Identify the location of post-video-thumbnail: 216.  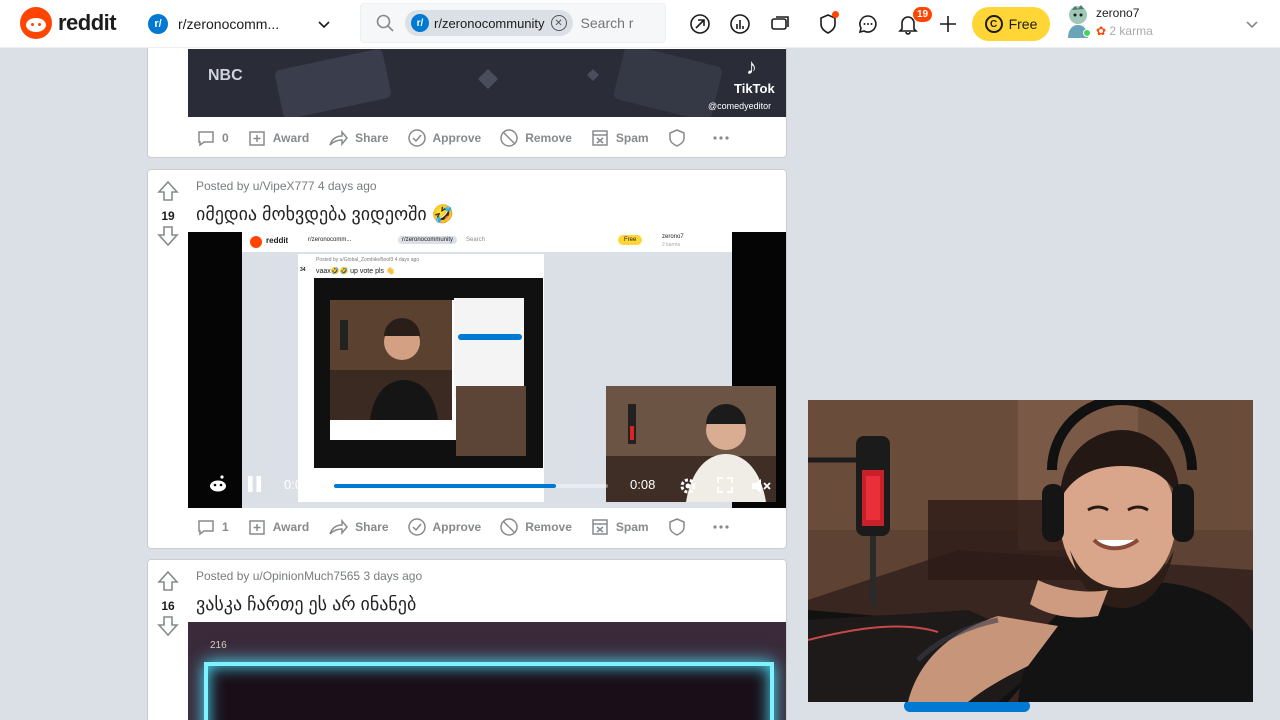
(487, 671).